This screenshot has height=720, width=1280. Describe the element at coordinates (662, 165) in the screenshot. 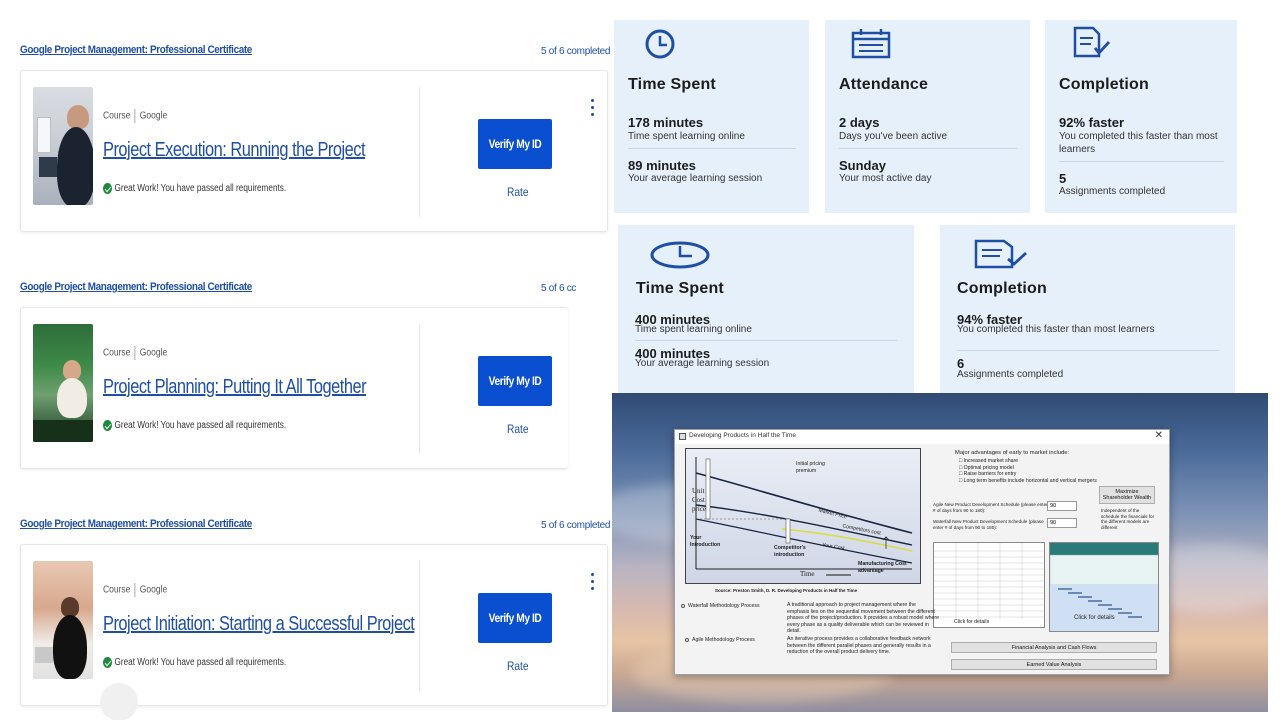

I see `stat-value: 89 minutes` at that location.